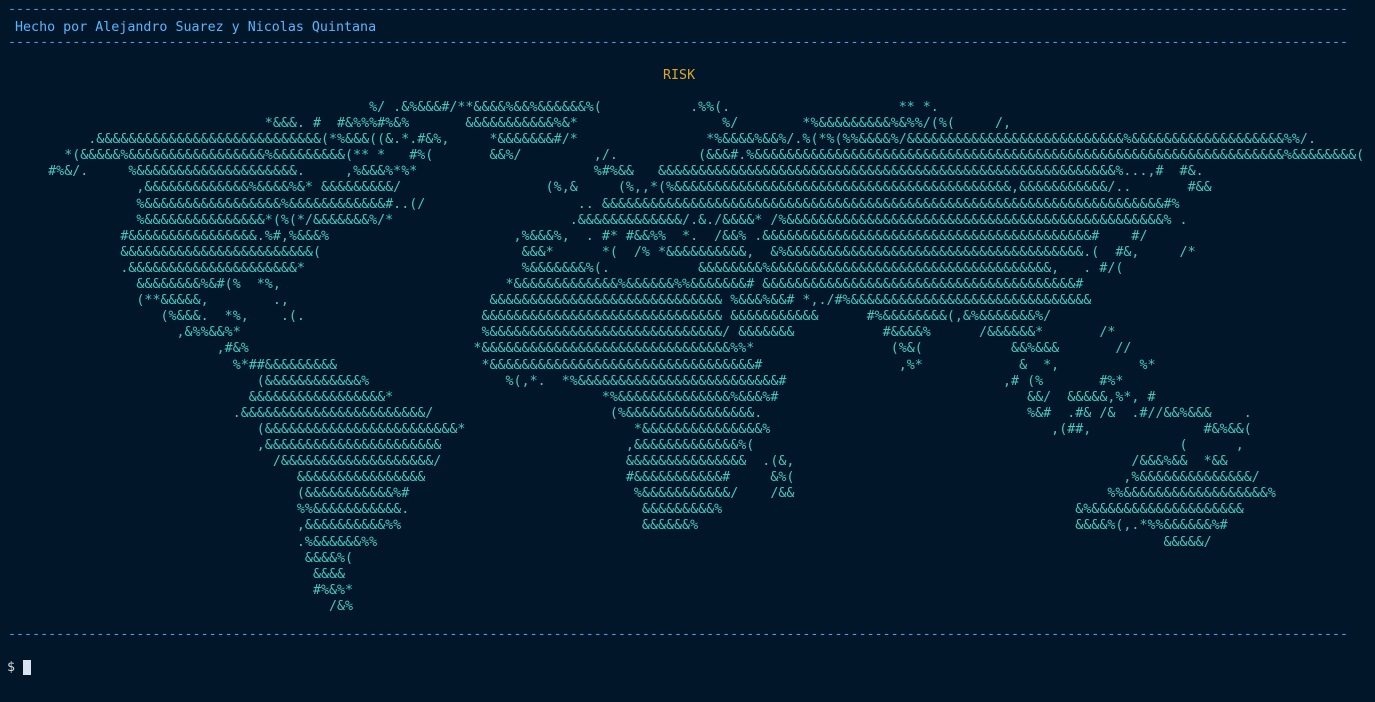 This screenshot has width=1375, height=702. Describe the element at coordinates (27, 667) in the screenshot. I see `text-cursor` at that location.